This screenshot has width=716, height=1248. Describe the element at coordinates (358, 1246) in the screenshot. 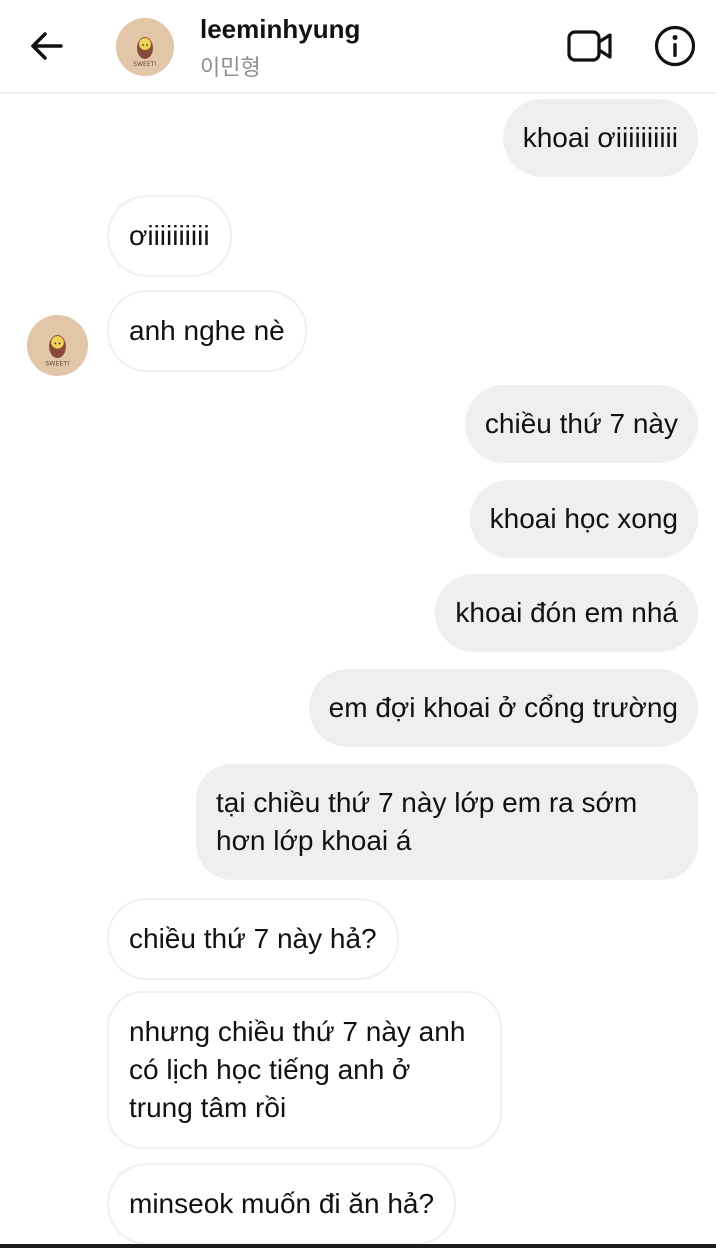

I see `bottom-divider` at that location.